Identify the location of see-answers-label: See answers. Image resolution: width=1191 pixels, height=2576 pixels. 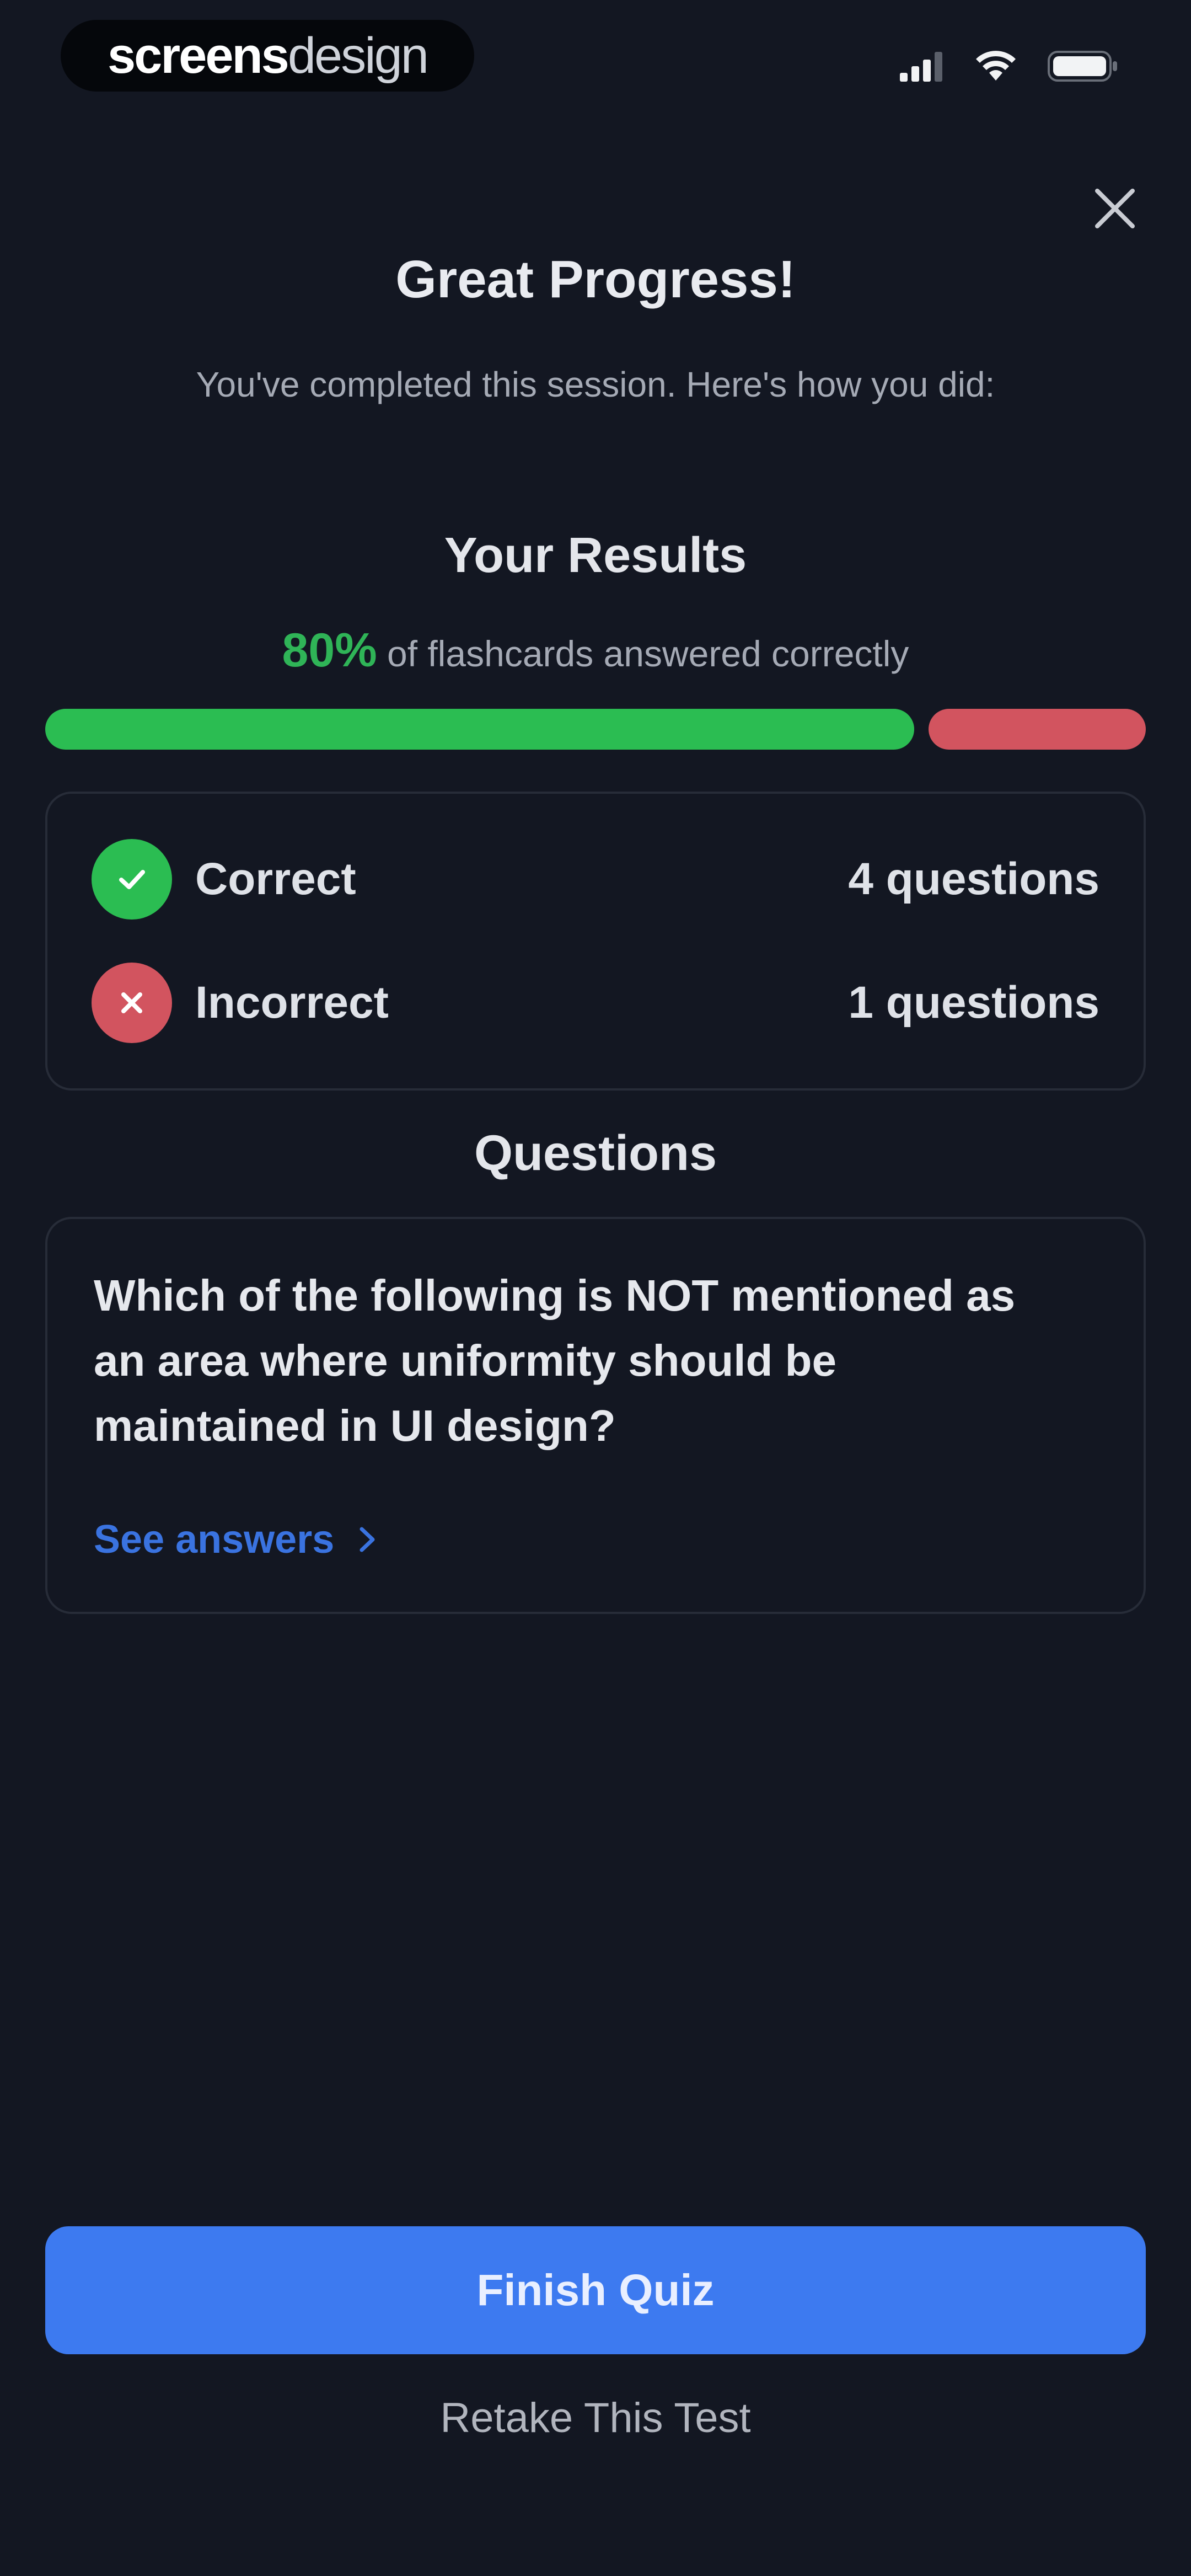
(215, 1539).